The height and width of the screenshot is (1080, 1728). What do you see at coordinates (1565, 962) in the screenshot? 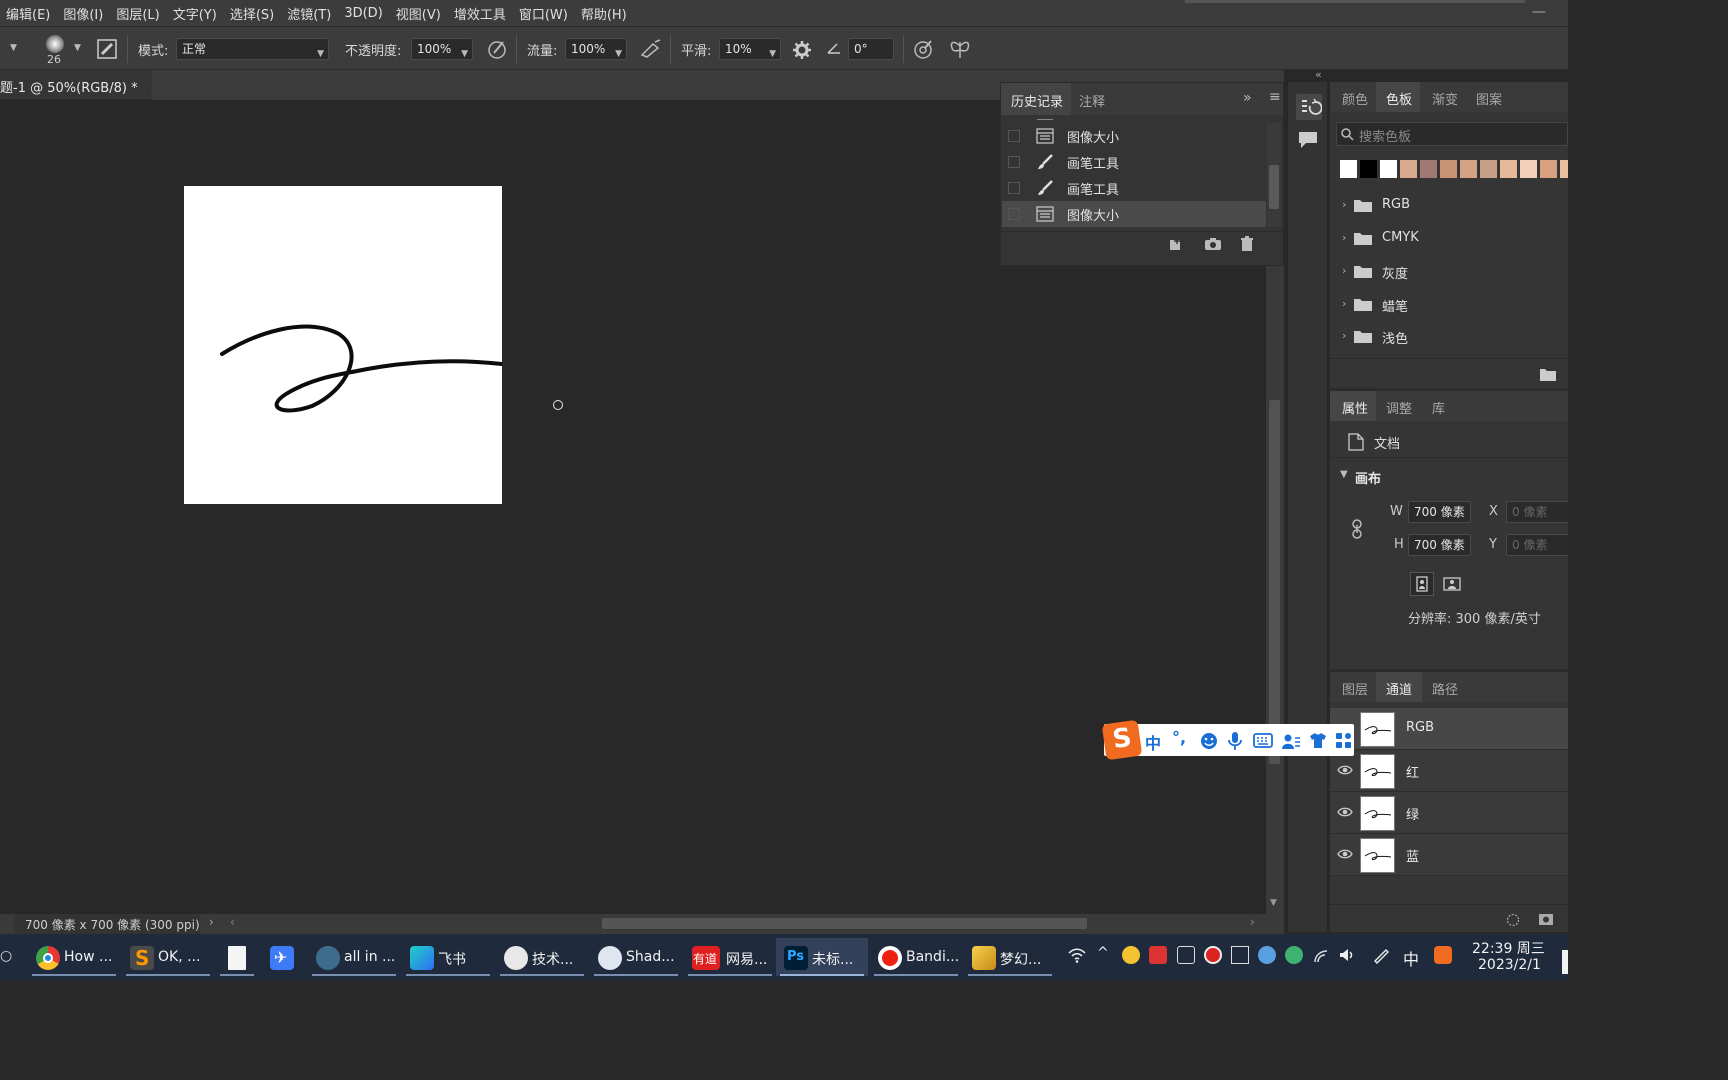
I see `show-desktop-button` at bounding box center [1565, 962].